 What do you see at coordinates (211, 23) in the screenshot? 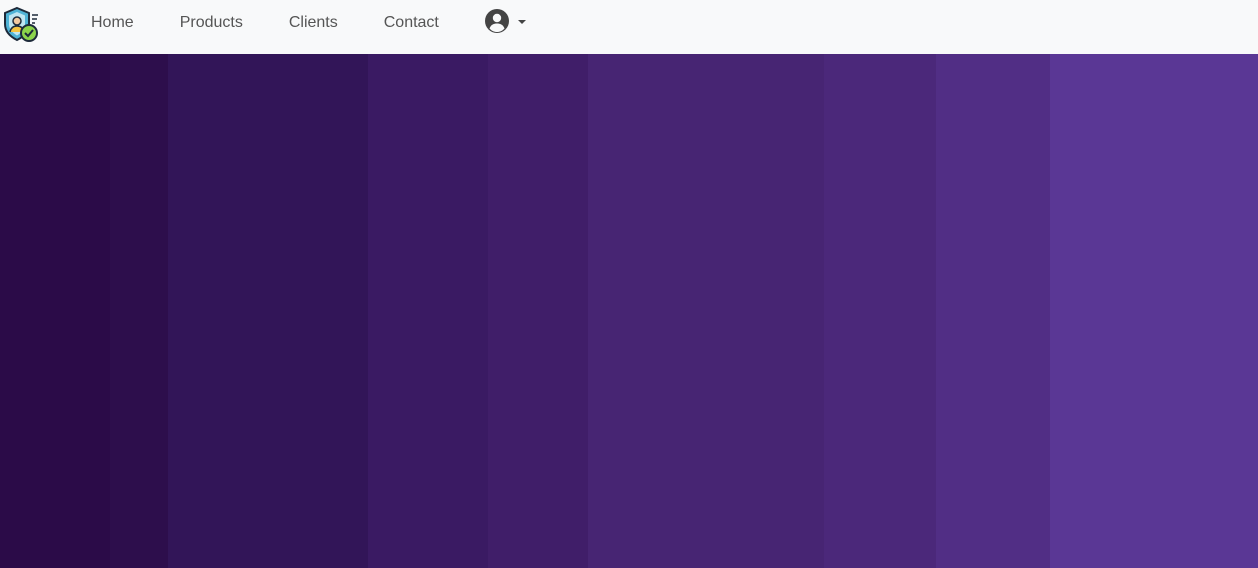
I see `nav-link-products: Products` at bounding box center [211, 23].